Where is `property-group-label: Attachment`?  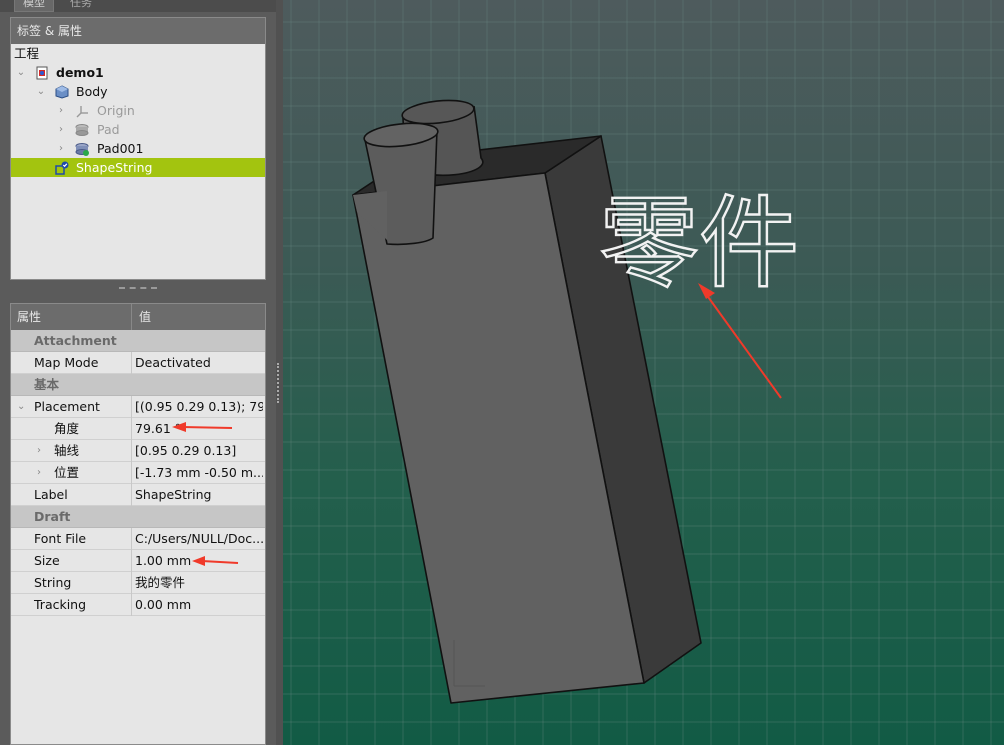 property-group-label: Attachment is located at coordinates (75, 340).